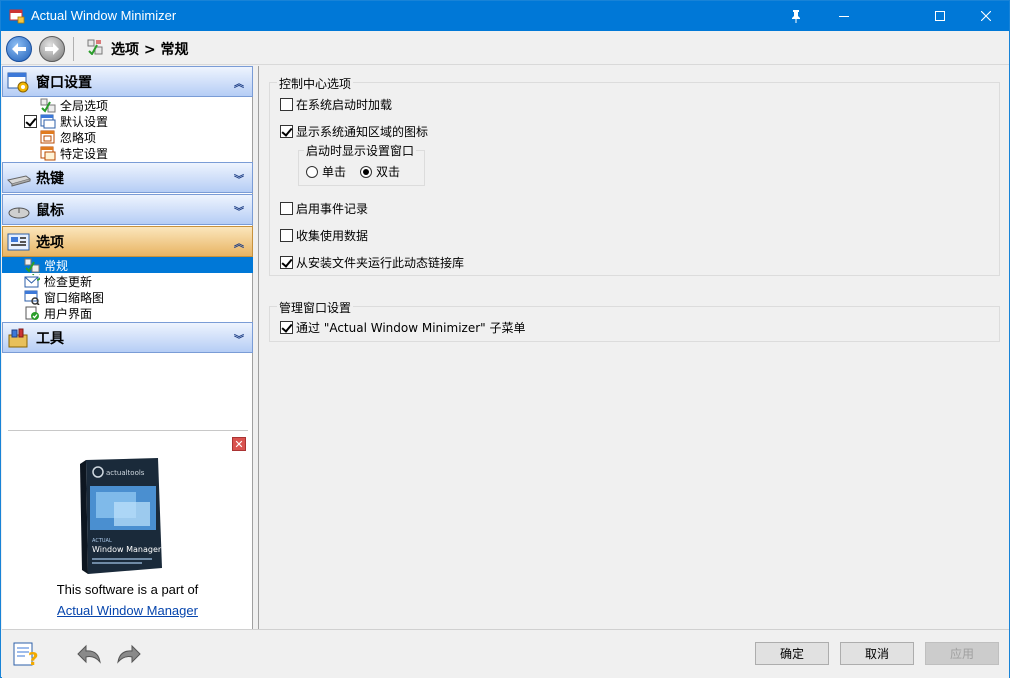  I want to click on sidebar-item-general: 常规, so click(127, 265).